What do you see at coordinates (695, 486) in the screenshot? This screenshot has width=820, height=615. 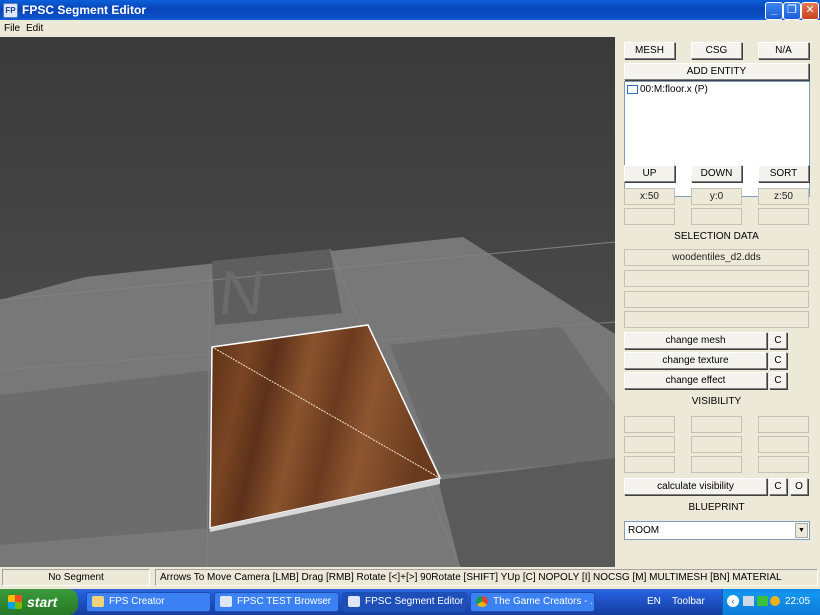 I see `calculate-visibility-button: calculate visibility` at bounding box center [695, 486].